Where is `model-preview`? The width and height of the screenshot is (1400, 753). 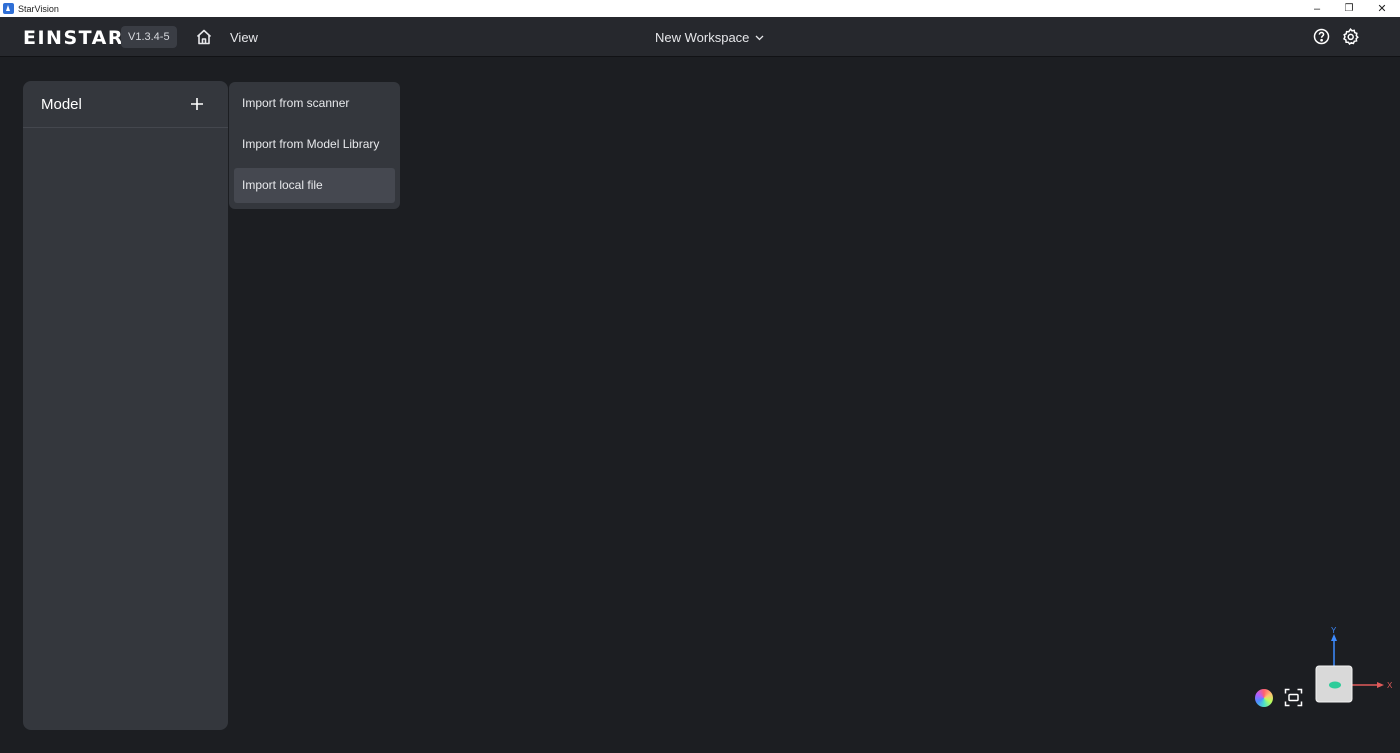 model-preview is located at coordinates (1335, 685).